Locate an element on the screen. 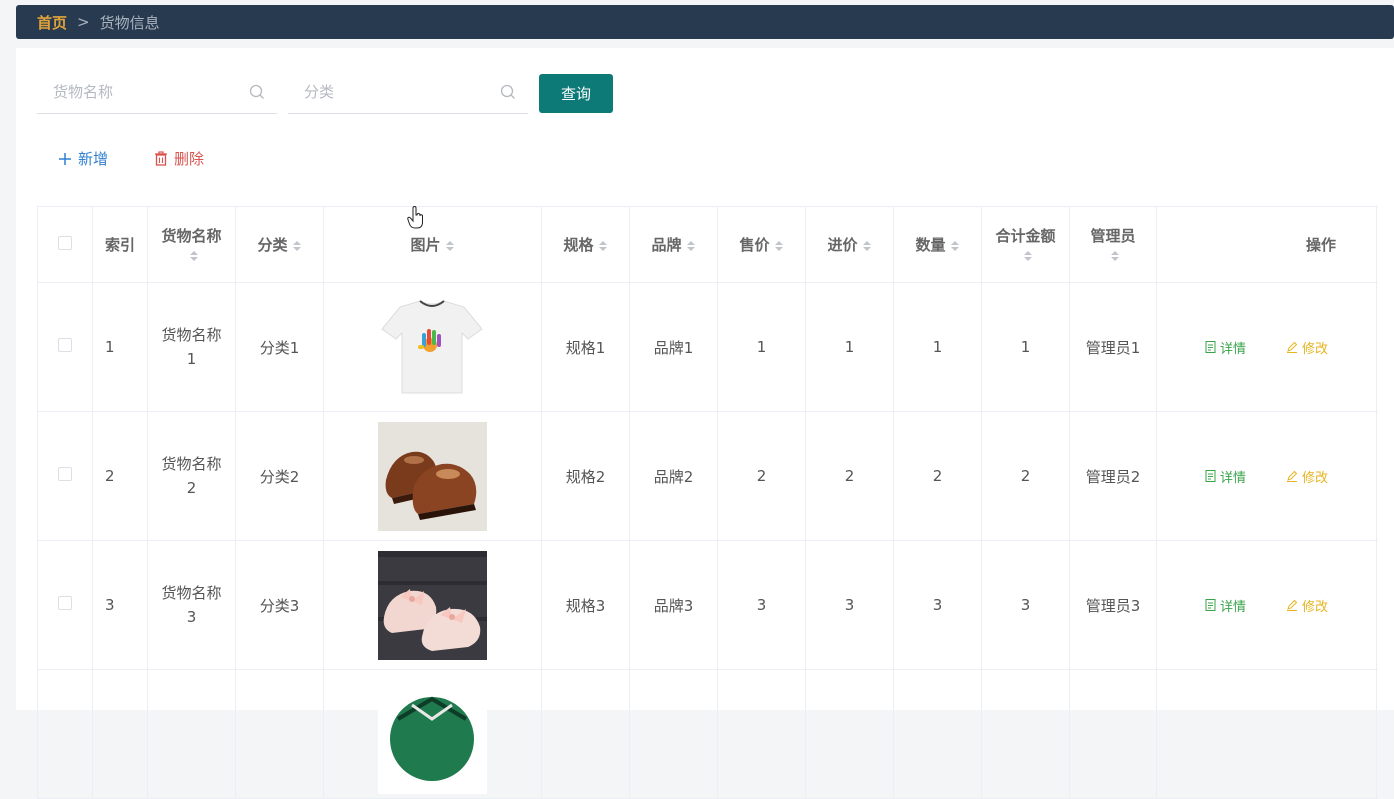 The height and width of the screenshot is (799, 1394). cell-spec: 规格1 is located at coordinates (585, 347).